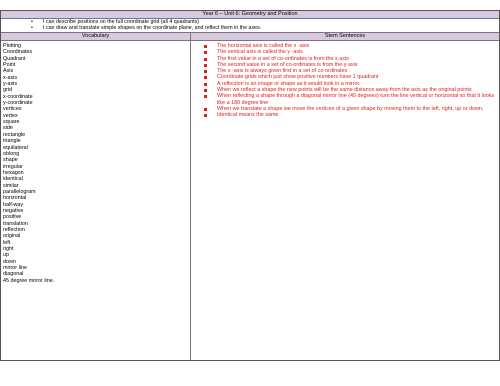 The width and height of the screenshot is (500, 386). Describe the element at coordinates (29, 280) in the screenshot. I see `vocabulary-item: 45 degree mirror line.` at that location.